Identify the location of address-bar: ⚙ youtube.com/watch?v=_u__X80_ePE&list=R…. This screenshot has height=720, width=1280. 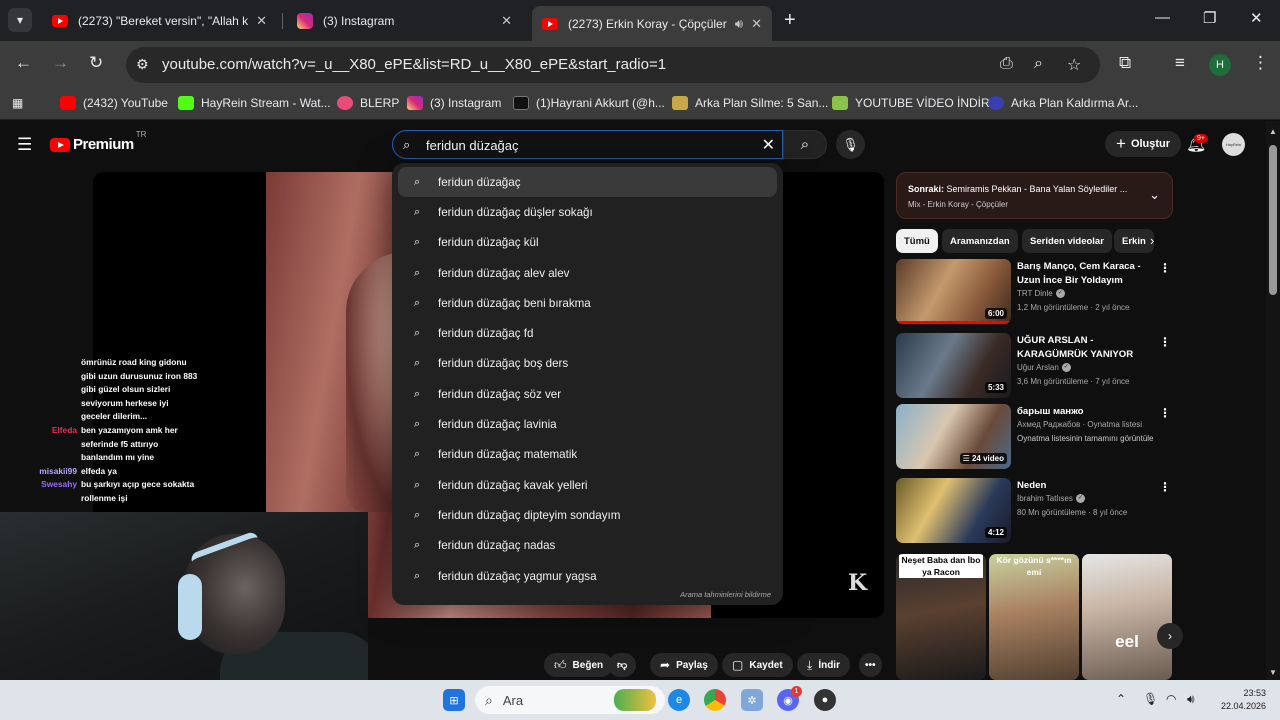
(613, 65).